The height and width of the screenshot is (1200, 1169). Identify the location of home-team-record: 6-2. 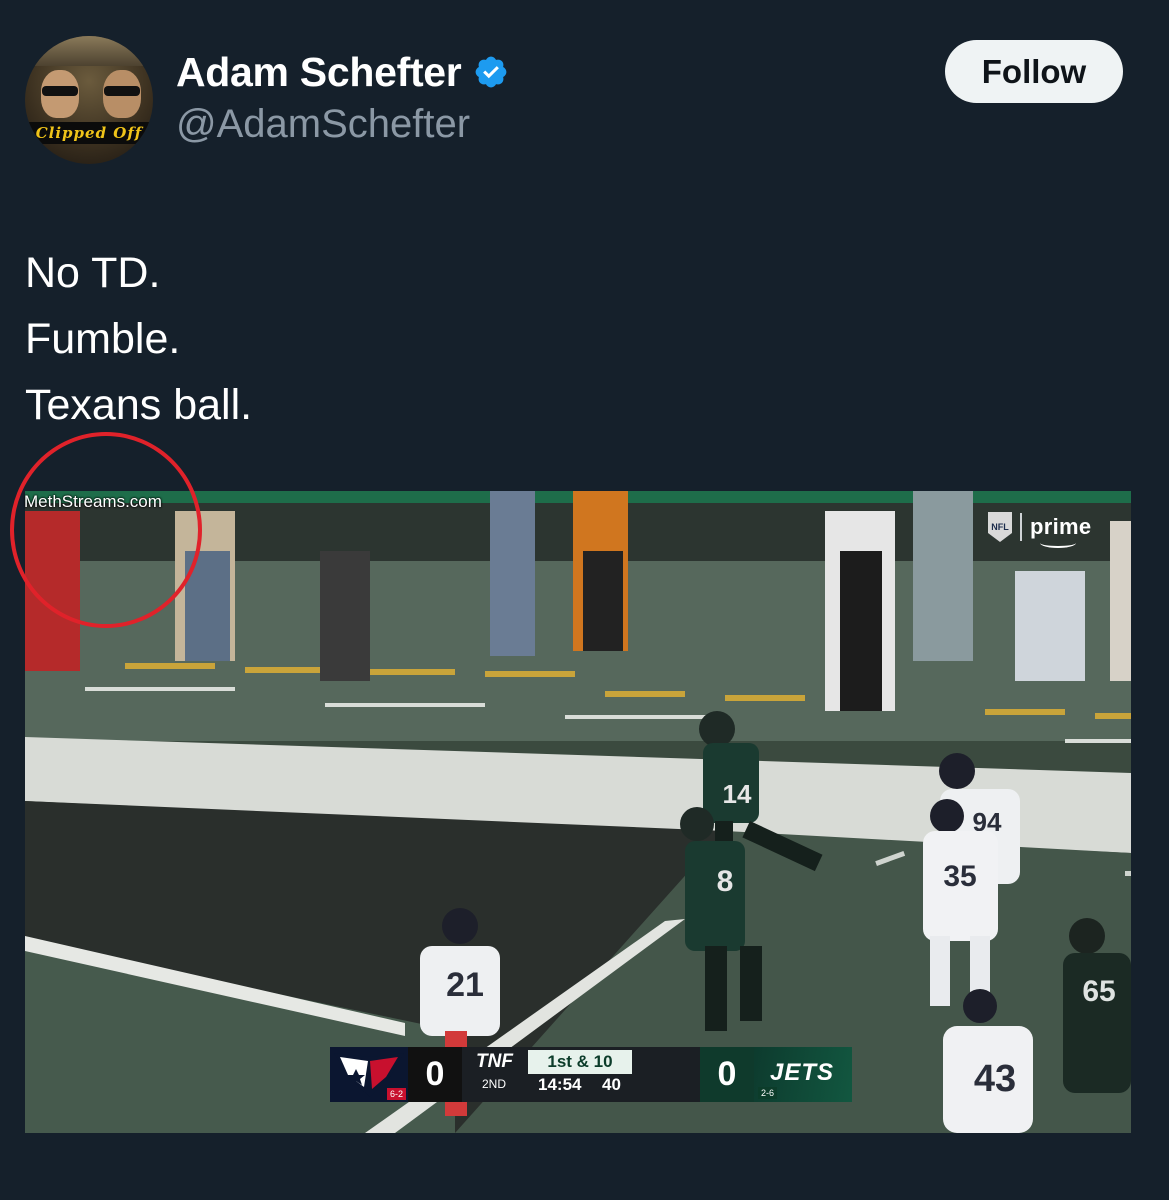
(396, 1094).